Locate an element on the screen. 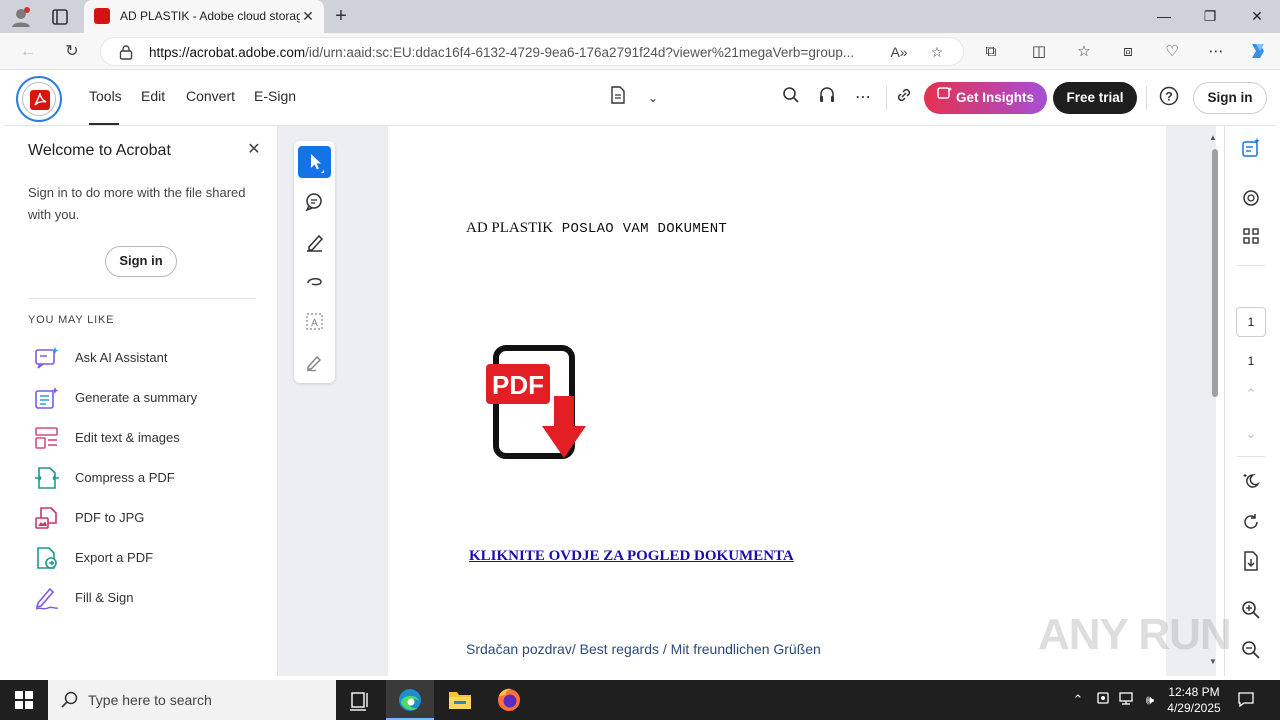 This screenshot has height=720, width=1280. free-trial-button: Free trial is located at coordinates (1095, 98).